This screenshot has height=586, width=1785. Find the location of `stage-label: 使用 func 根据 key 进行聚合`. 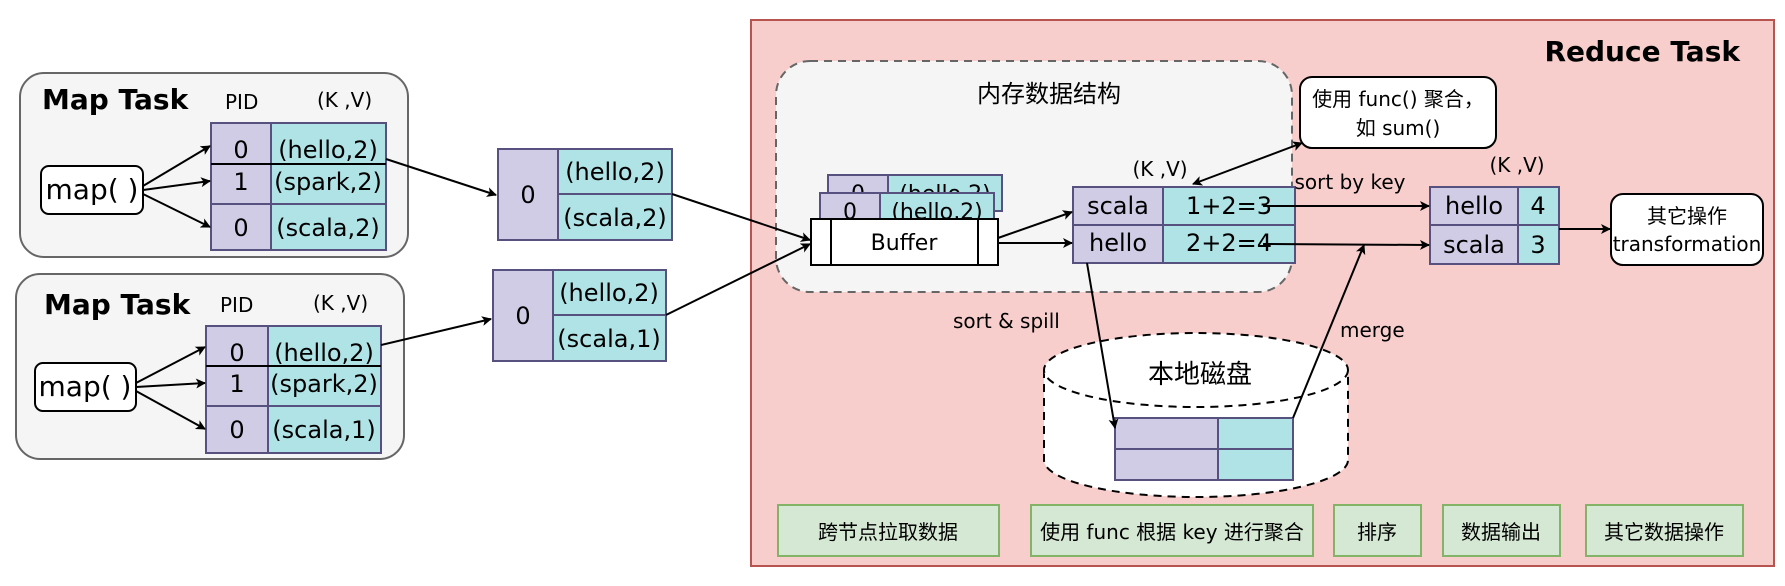

stage-label: 使用 func 根据 key 进行聚合 is located at coordinates (1172, 532).